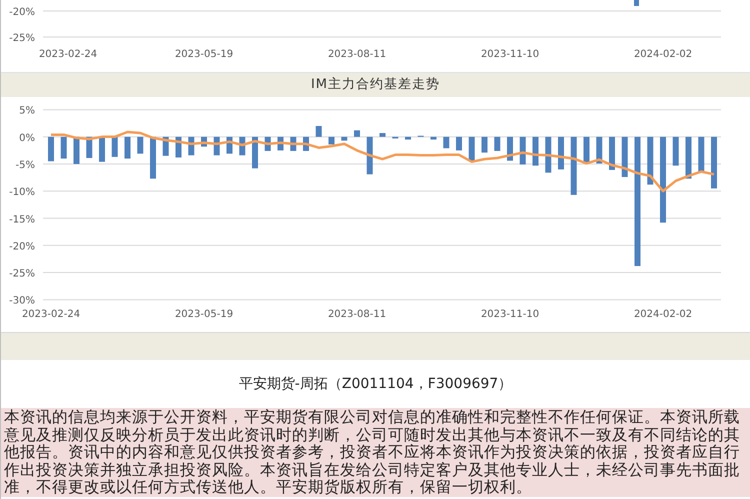 The image size is (750, 499). Describe the element at coordinates (25, 165) in the screenshot. I see `y-axis-label: -5%` at that location.